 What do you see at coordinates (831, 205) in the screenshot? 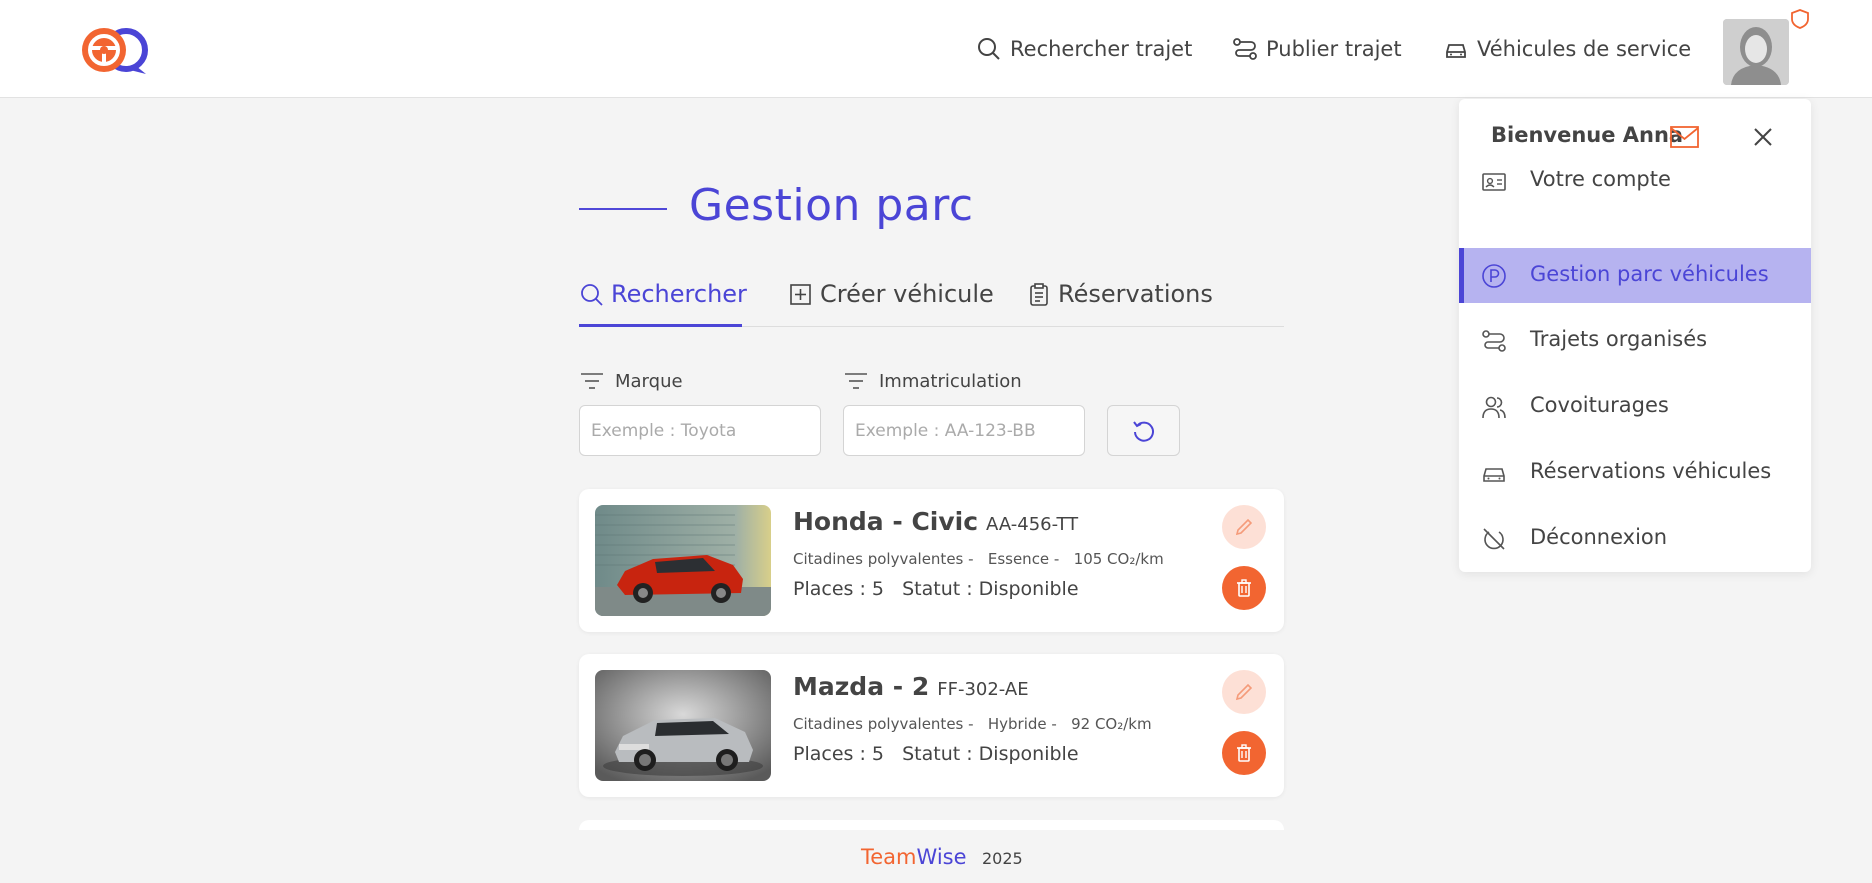
I see `page-title: Gestion parc` at bounding box center [831, 205].